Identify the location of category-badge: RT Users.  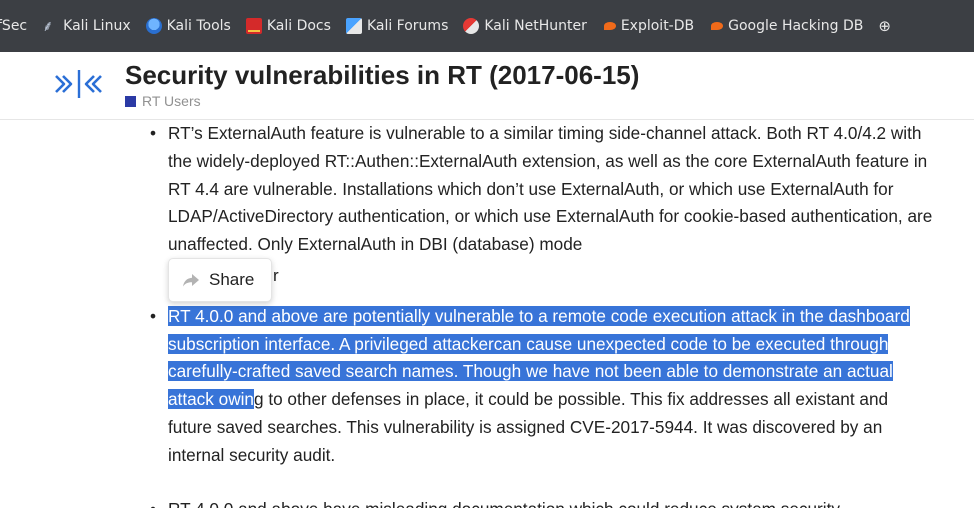
(163, 101).